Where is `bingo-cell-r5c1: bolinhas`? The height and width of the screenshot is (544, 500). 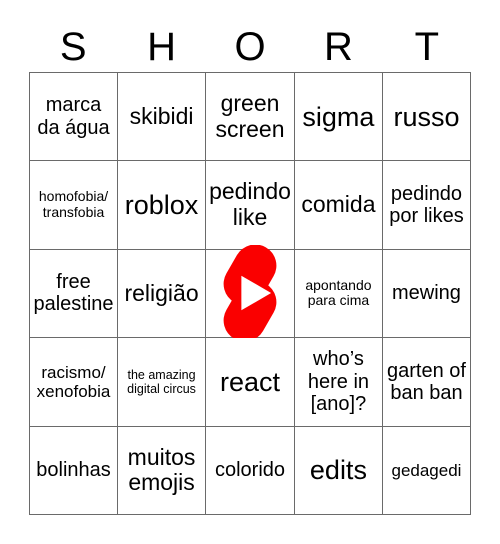 bingo-cell-r5c1: bolinhas is located at coordinates (74, 470).